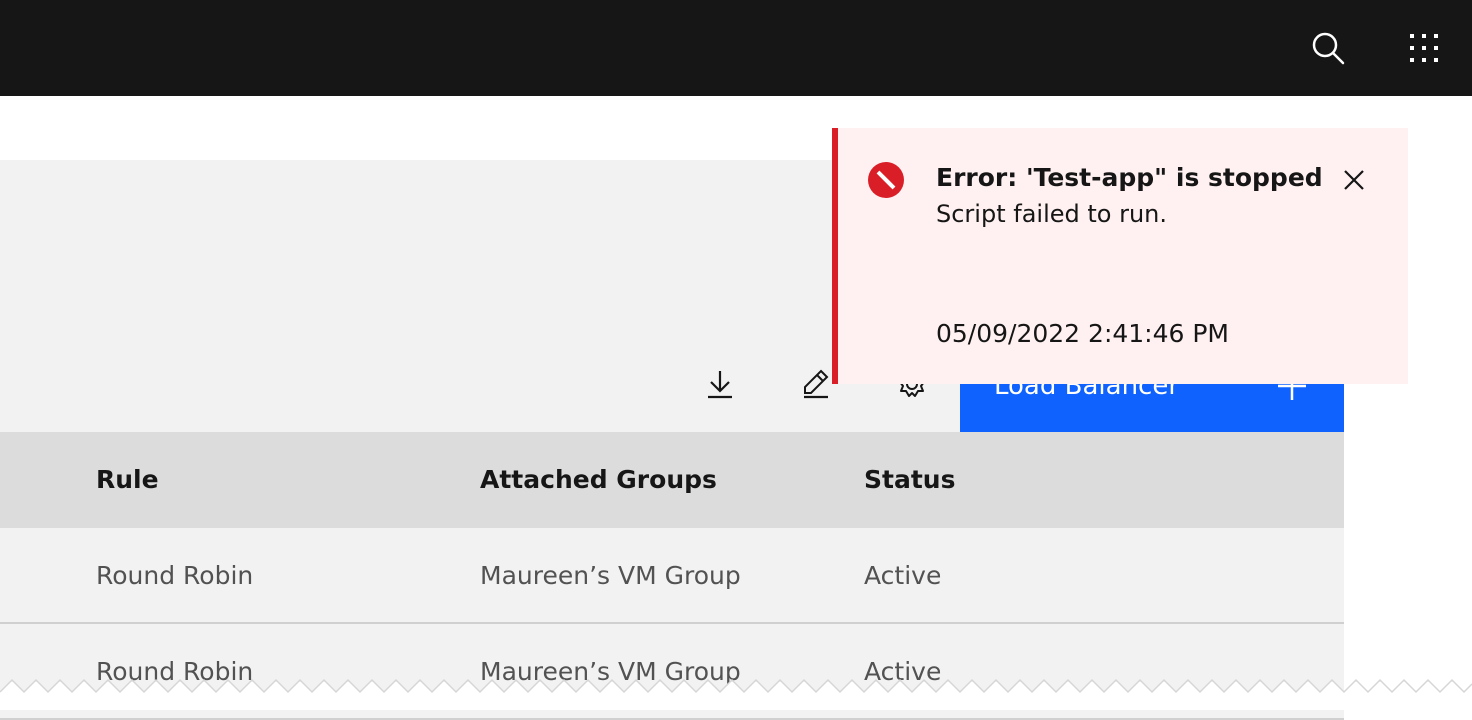 This screenshot has width=1472, height=720. Describe the element at coordinates (816, 384) in the screenshot. I see `edit-icon` at that location.